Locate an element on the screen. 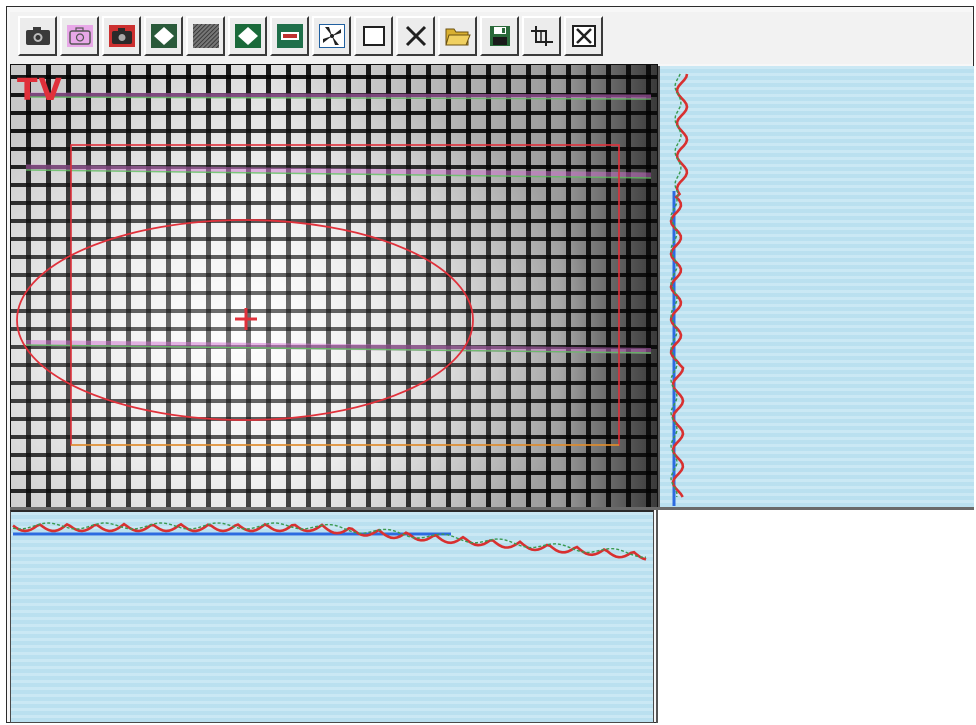  square-outline-icon is located at coordinates (373, 36).